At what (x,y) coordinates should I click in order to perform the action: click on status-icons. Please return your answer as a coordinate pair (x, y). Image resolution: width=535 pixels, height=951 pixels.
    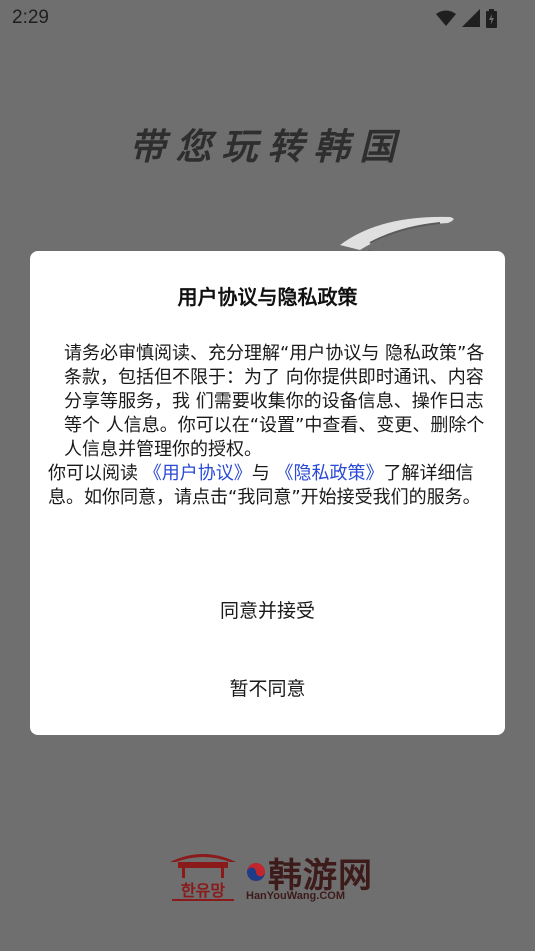
    Looking at the image, I should click on (466, 18).